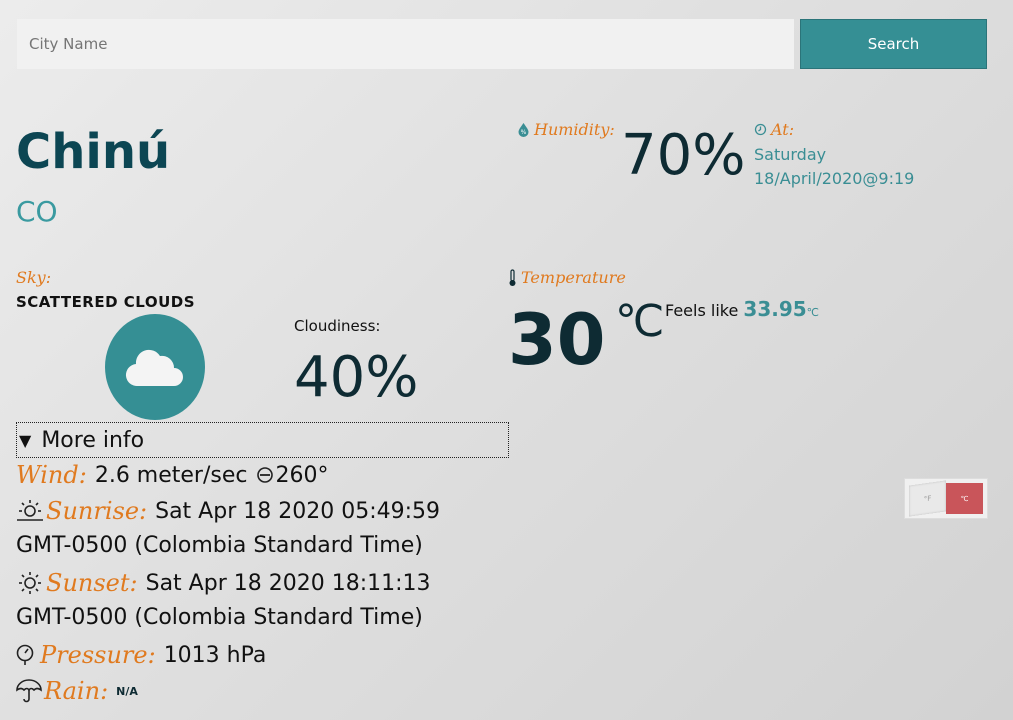 This screenshot has height=720, width=1013. What do you see at coordinates (288, 583) in the screenshot?
I see `sunset-value: Sat Apr 18 2020 18:11:13` at bounding box center [288, 583].